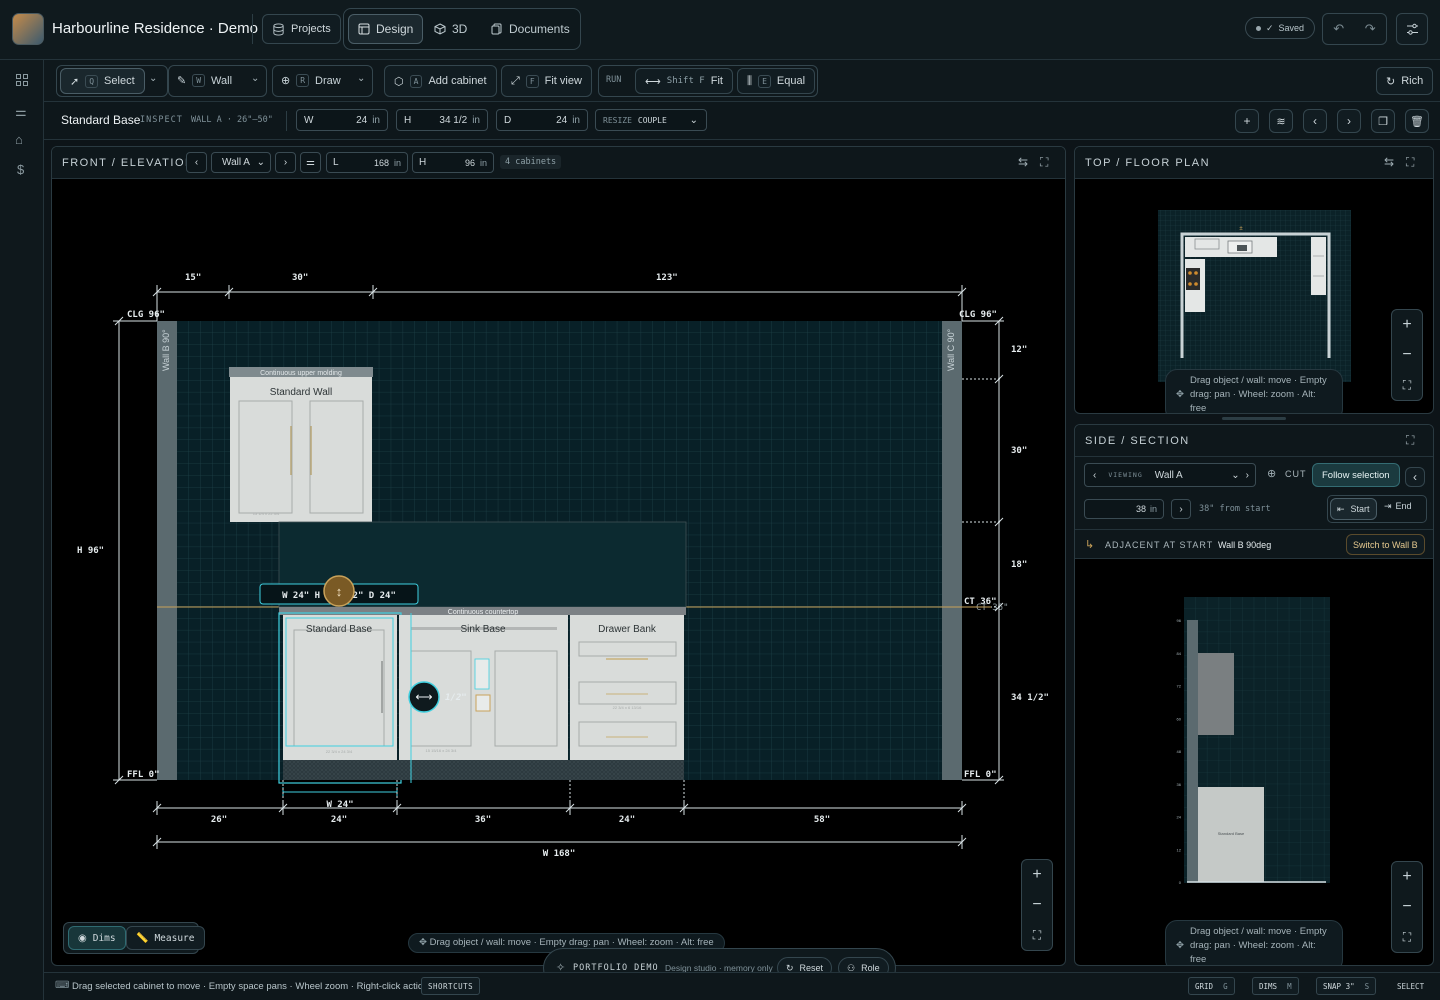 The width and height of the screenshot is (1440, 1000). What do you see at coordinates (310, 162) in the screenshot?
I see `filter-button: ⚌` at bounding box center [310, 162].